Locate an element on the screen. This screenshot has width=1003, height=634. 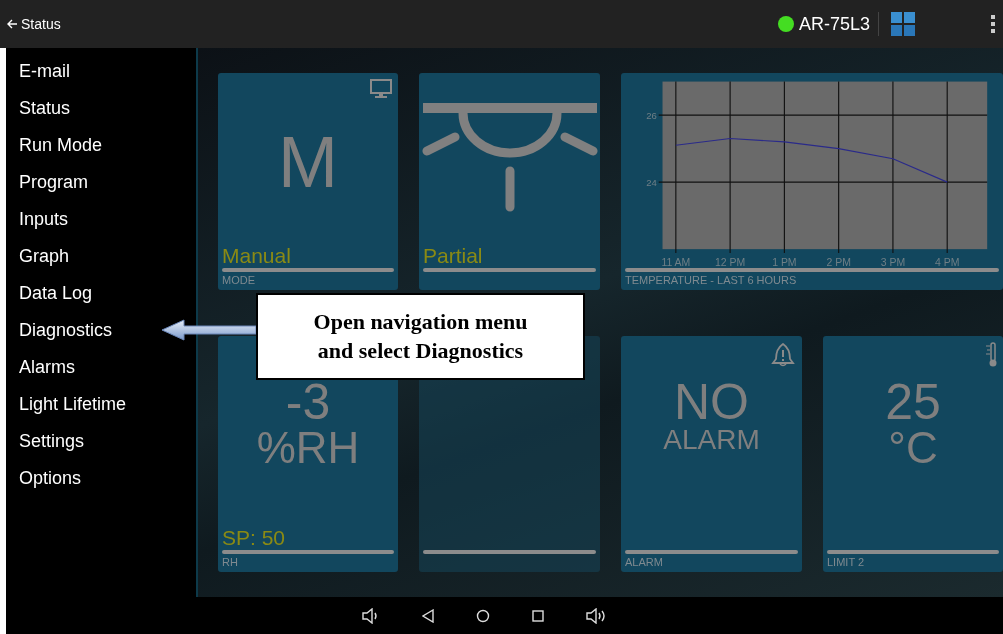
thermometer-icon is located at coordinates (991, 355).